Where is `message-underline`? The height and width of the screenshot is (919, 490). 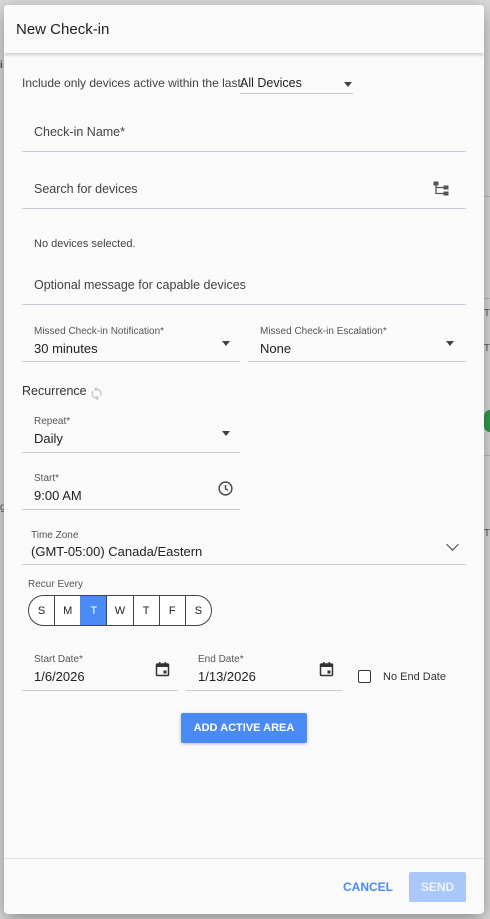
message-underline is located at coordinates (244, 304).